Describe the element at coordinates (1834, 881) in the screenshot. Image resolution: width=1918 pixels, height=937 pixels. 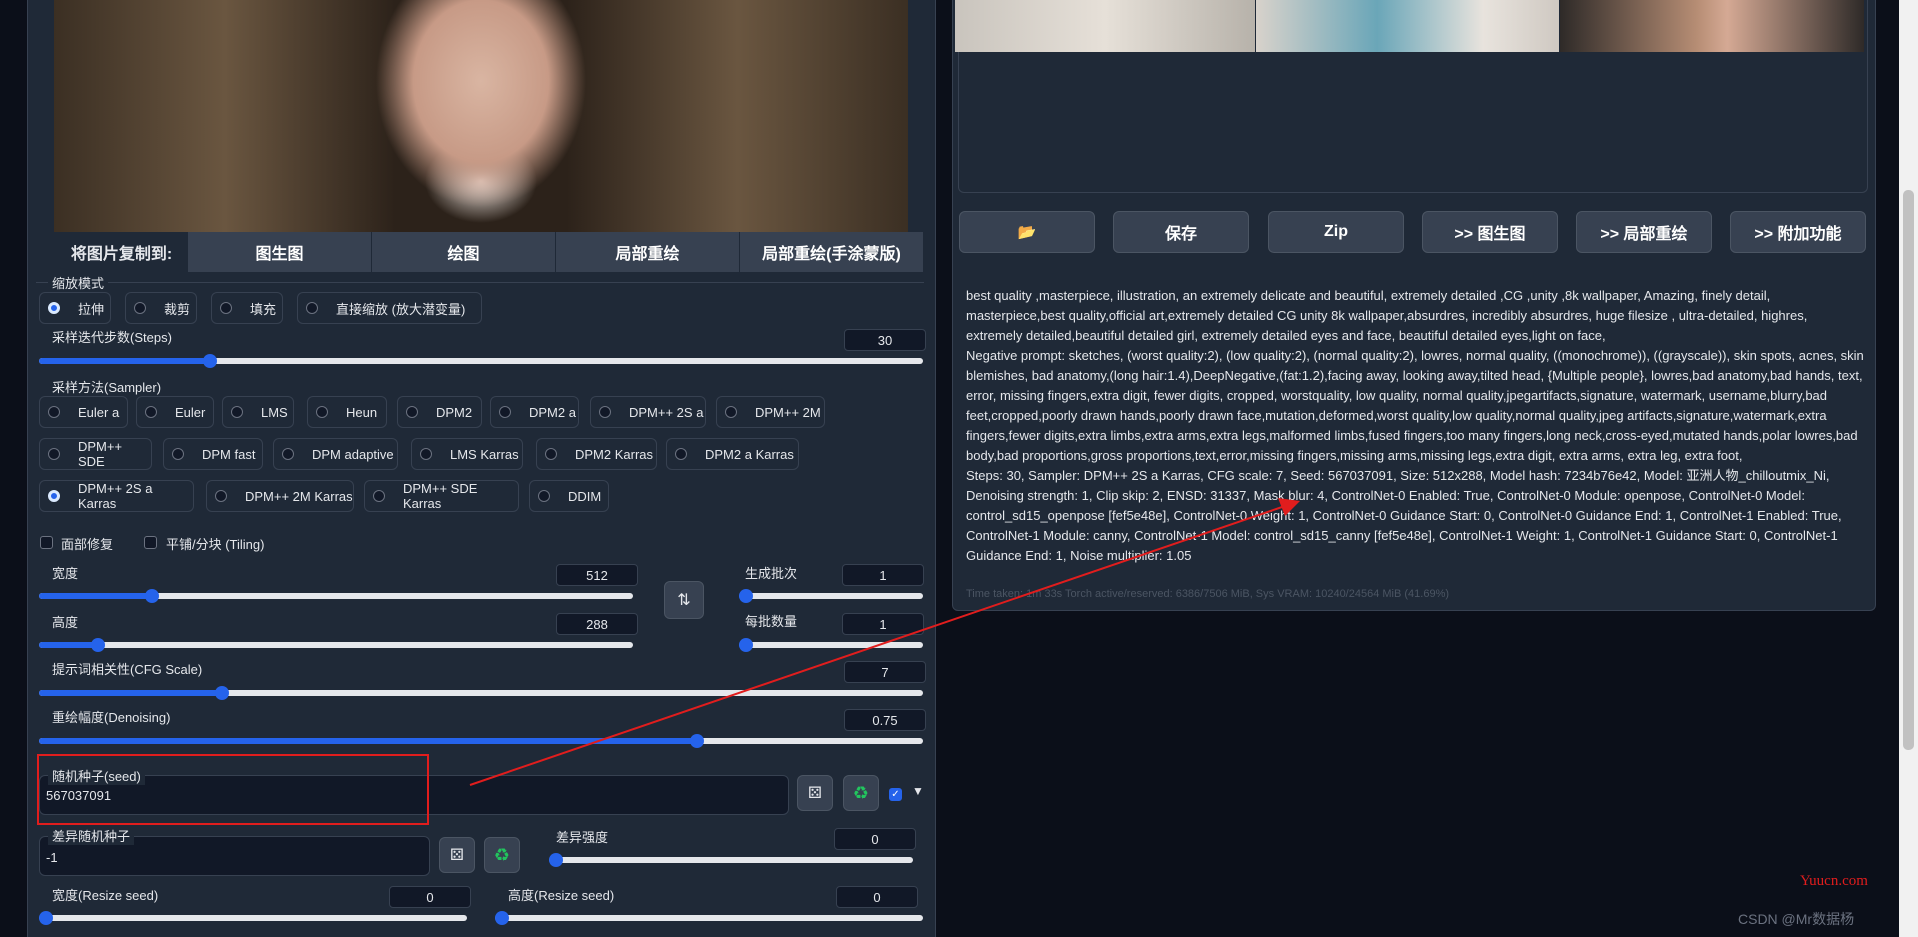
I see `site-watermark: Yuucn.com` at that location.